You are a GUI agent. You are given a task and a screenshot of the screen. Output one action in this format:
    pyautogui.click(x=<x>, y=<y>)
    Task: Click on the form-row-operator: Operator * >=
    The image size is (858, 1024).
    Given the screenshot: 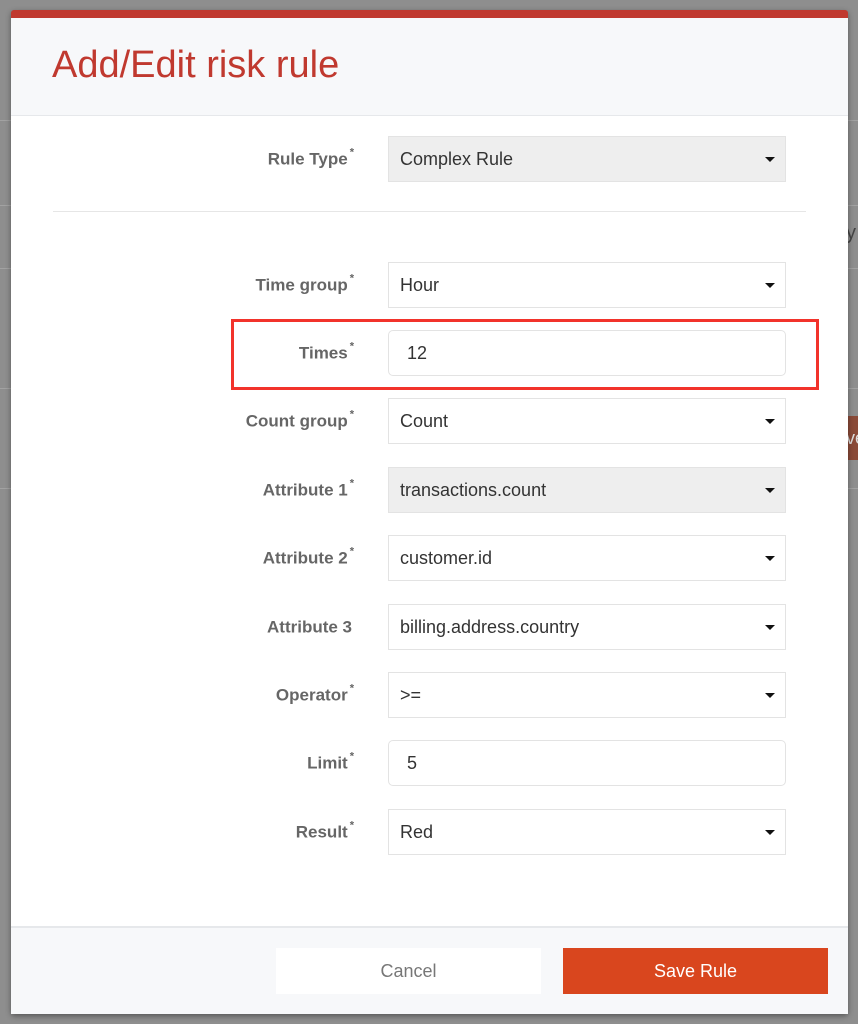 What is the action you would take?
    pyautogui.click(x=429, y=695)
    